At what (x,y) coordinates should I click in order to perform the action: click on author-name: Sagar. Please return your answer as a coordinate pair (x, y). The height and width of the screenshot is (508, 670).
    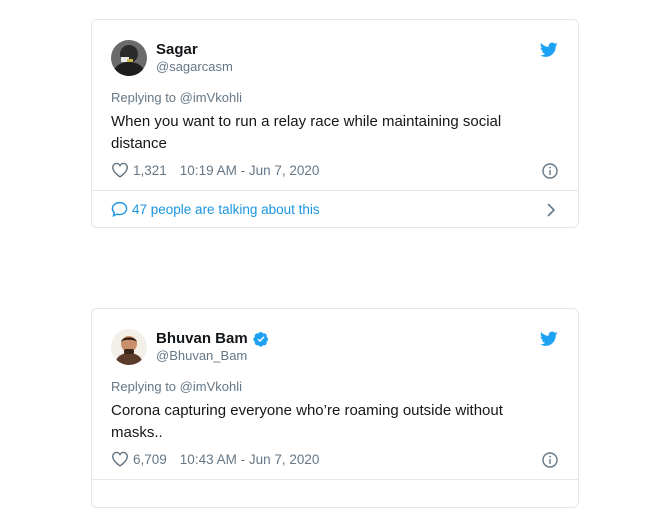
    Looking at the image, I should click on (177, 49).